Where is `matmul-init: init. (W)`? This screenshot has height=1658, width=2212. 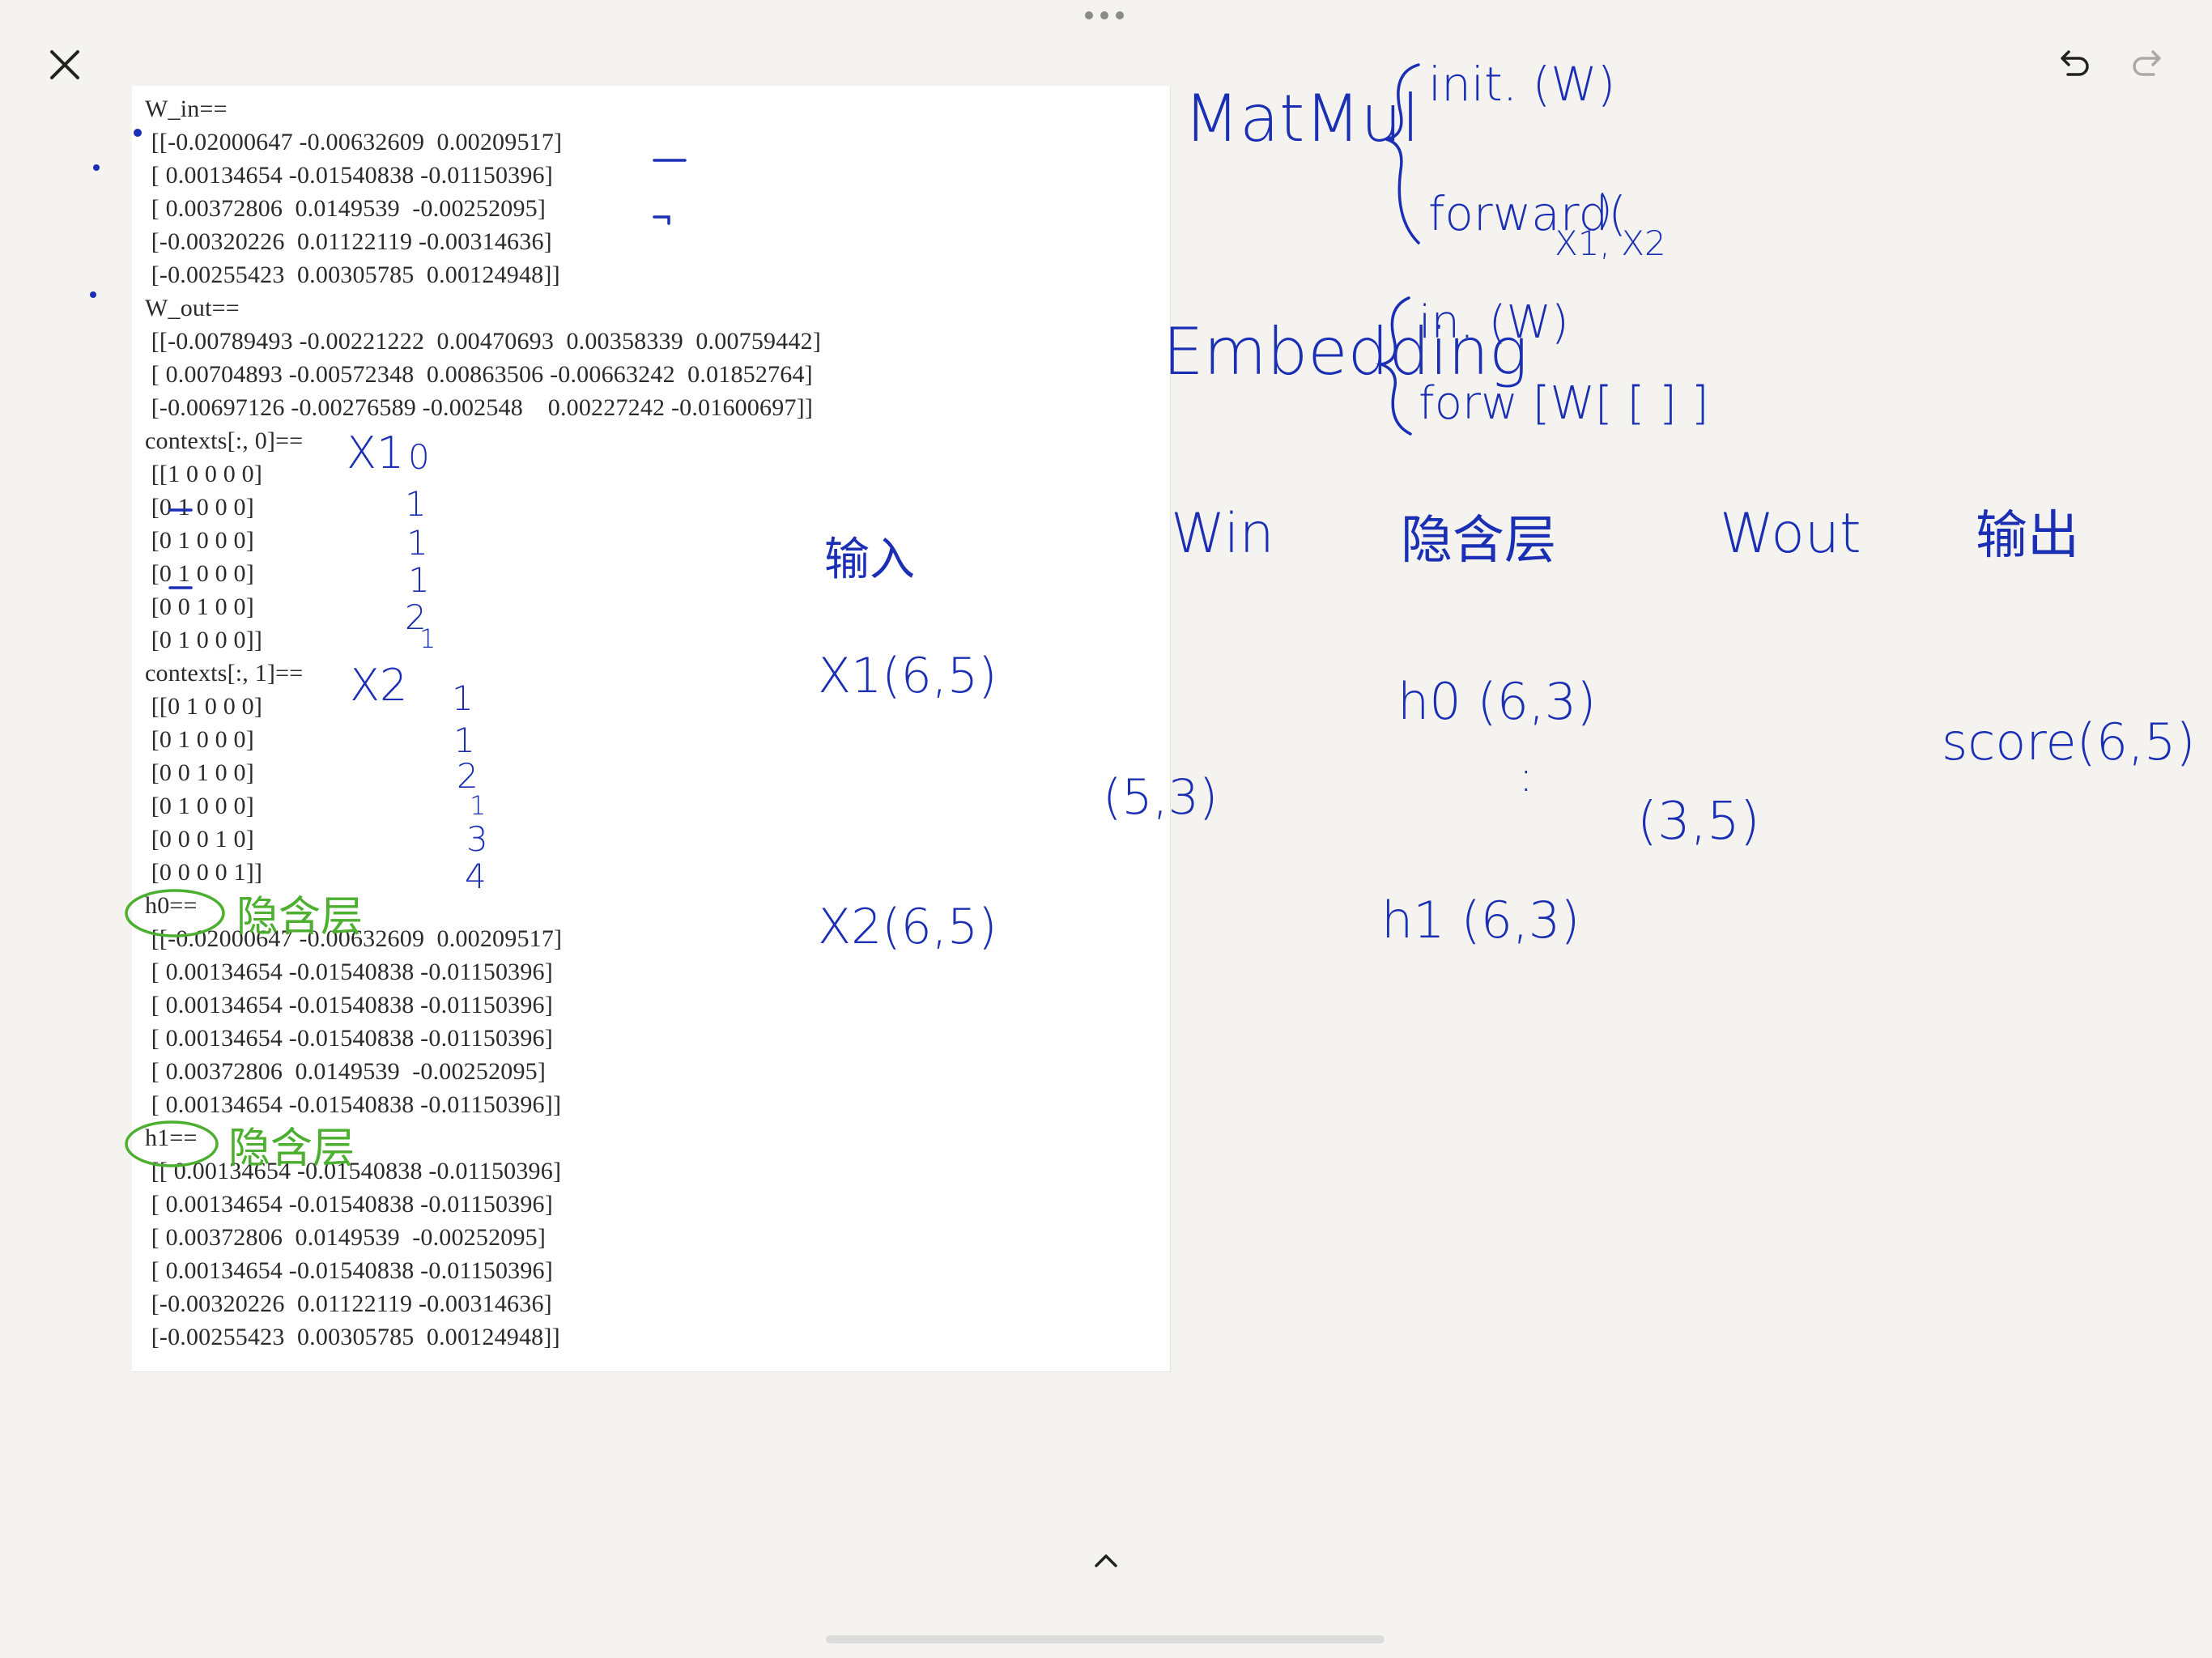
matmul-init: init. (W) is located at coordinates (1522, 84).